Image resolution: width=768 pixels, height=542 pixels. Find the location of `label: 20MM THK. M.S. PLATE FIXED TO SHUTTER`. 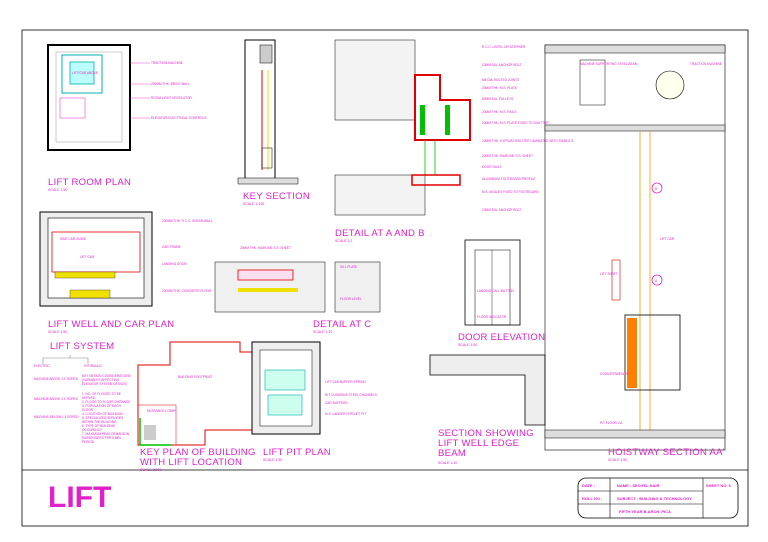

label: 20MM THK. M.S. PLATE FIXED TO SHUTTER is located at coordinates (515, 123).